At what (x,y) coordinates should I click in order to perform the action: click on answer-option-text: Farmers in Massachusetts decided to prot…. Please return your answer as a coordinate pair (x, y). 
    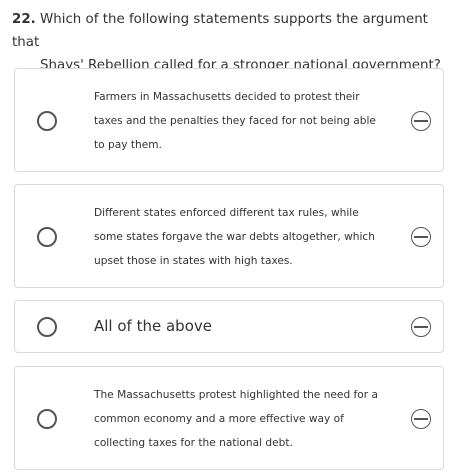
    Looking at the image, I should click on (239, 121).